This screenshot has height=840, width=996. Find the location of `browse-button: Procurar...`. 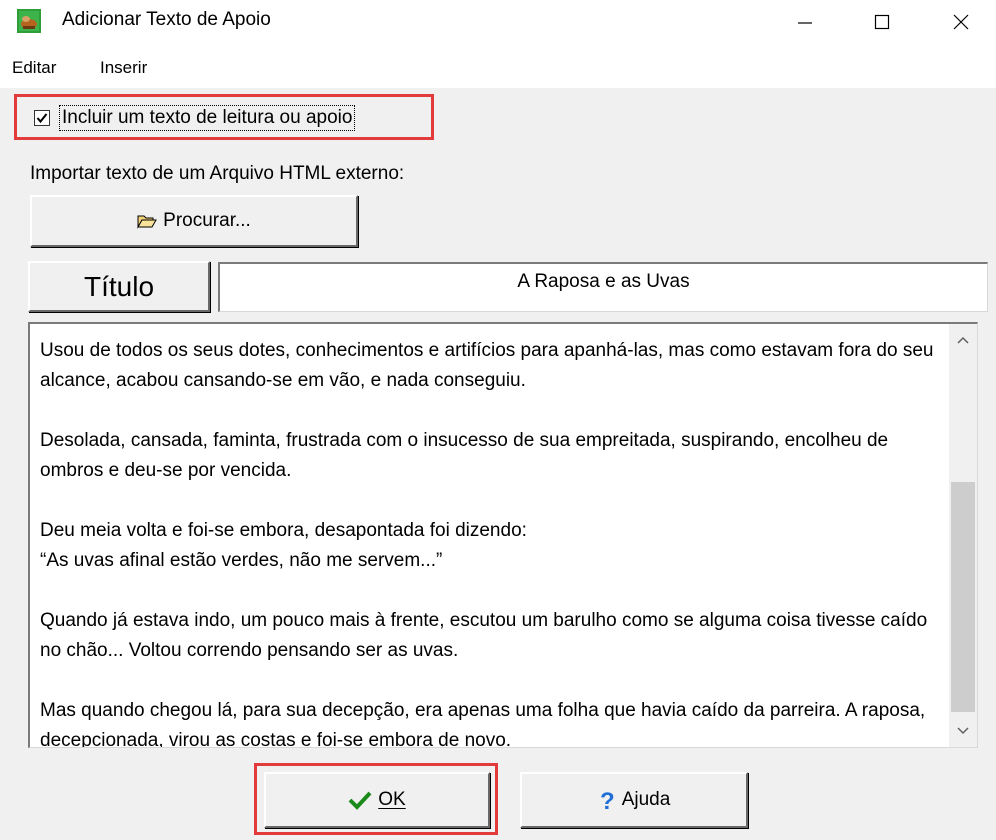

browse-button: Procurar... is located at coordinates (194, 221).